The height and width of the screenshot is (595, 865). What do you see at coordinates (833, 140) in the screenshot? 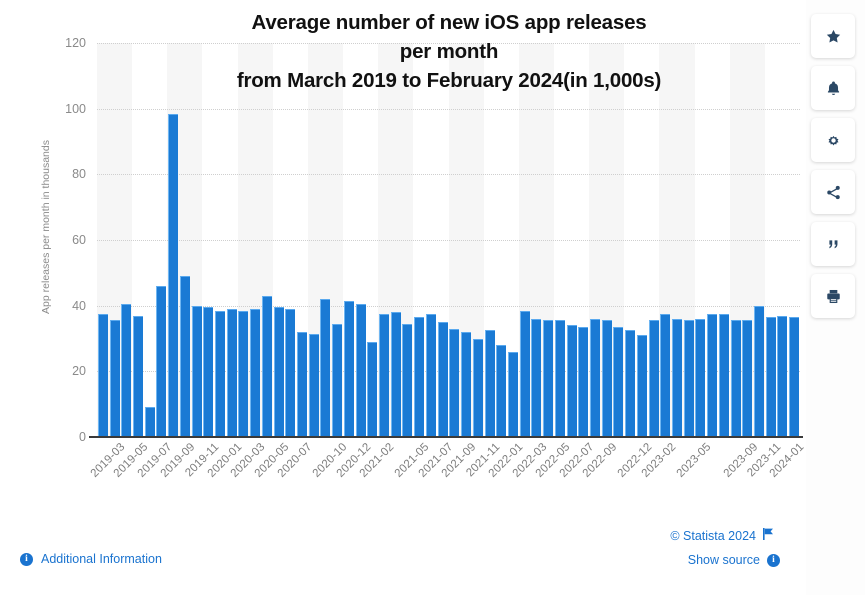
I see `settings-button` at bounding box center [833, 140].